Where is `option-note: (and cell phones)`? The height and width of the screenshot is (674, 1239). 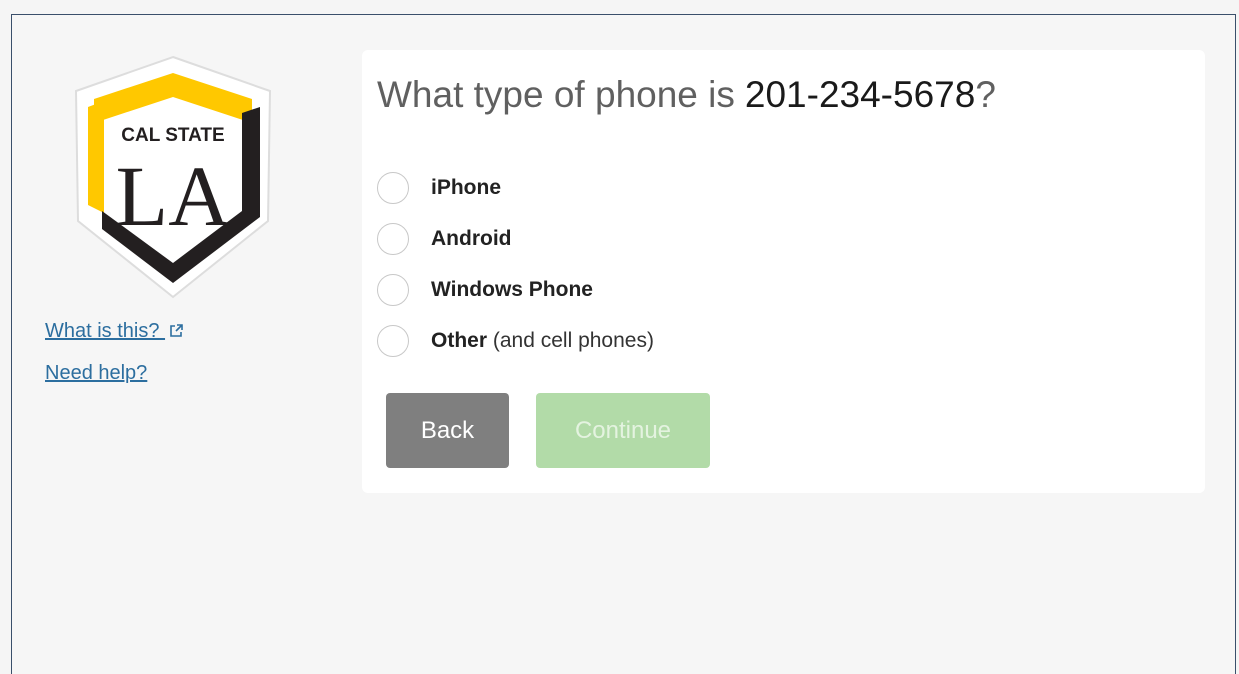
option-note: (and cell phones) is located at coordinates (573, 340).